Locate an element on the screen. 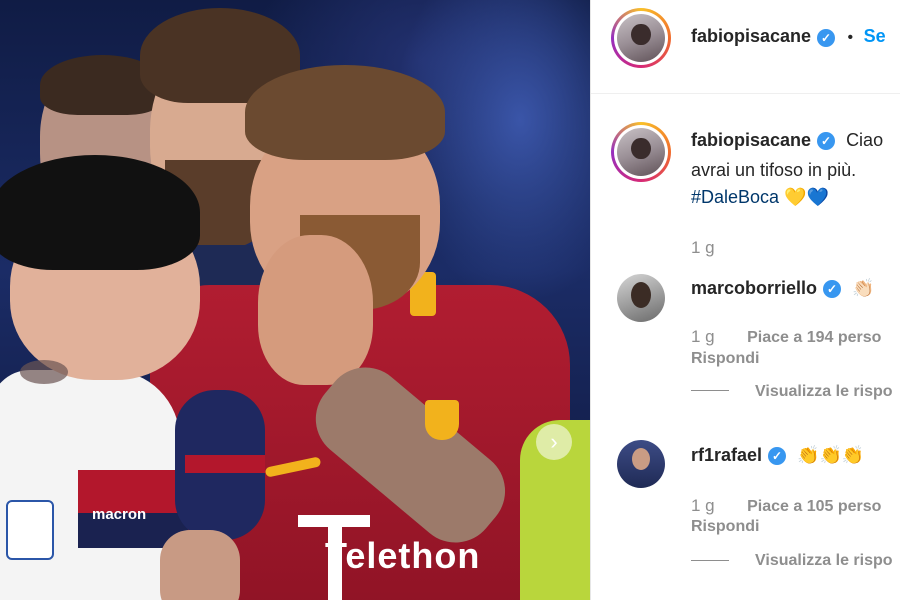 Image resolution: width=900 pixels, height=600 pixels. caption-line-2: avrai un tifoso in più. is located at coordinates (774, 170).